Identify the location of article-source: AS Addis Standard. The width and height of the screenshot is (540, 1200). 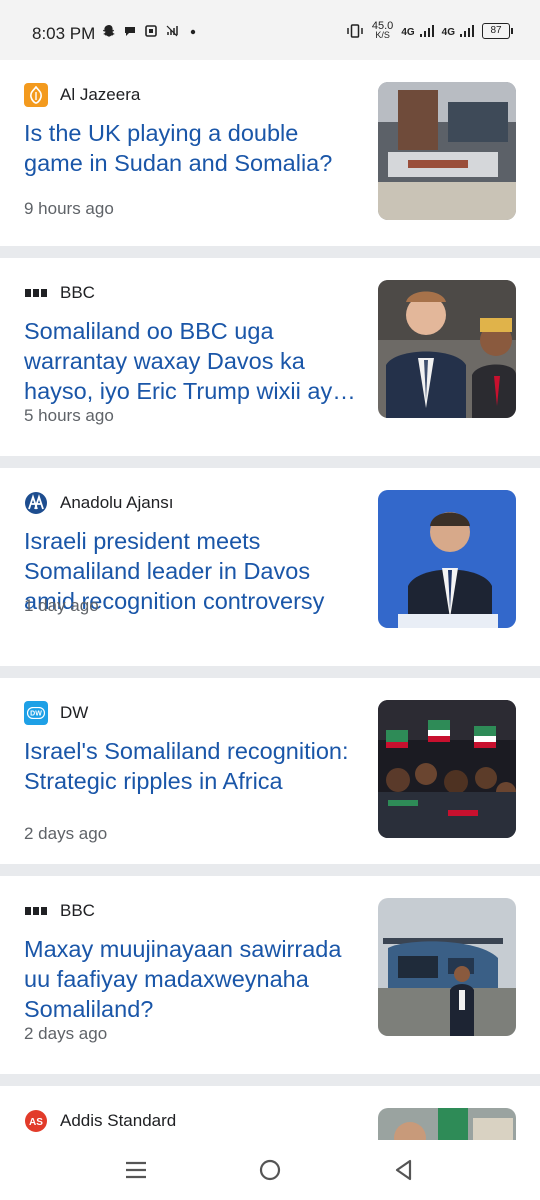
(100, 1121).